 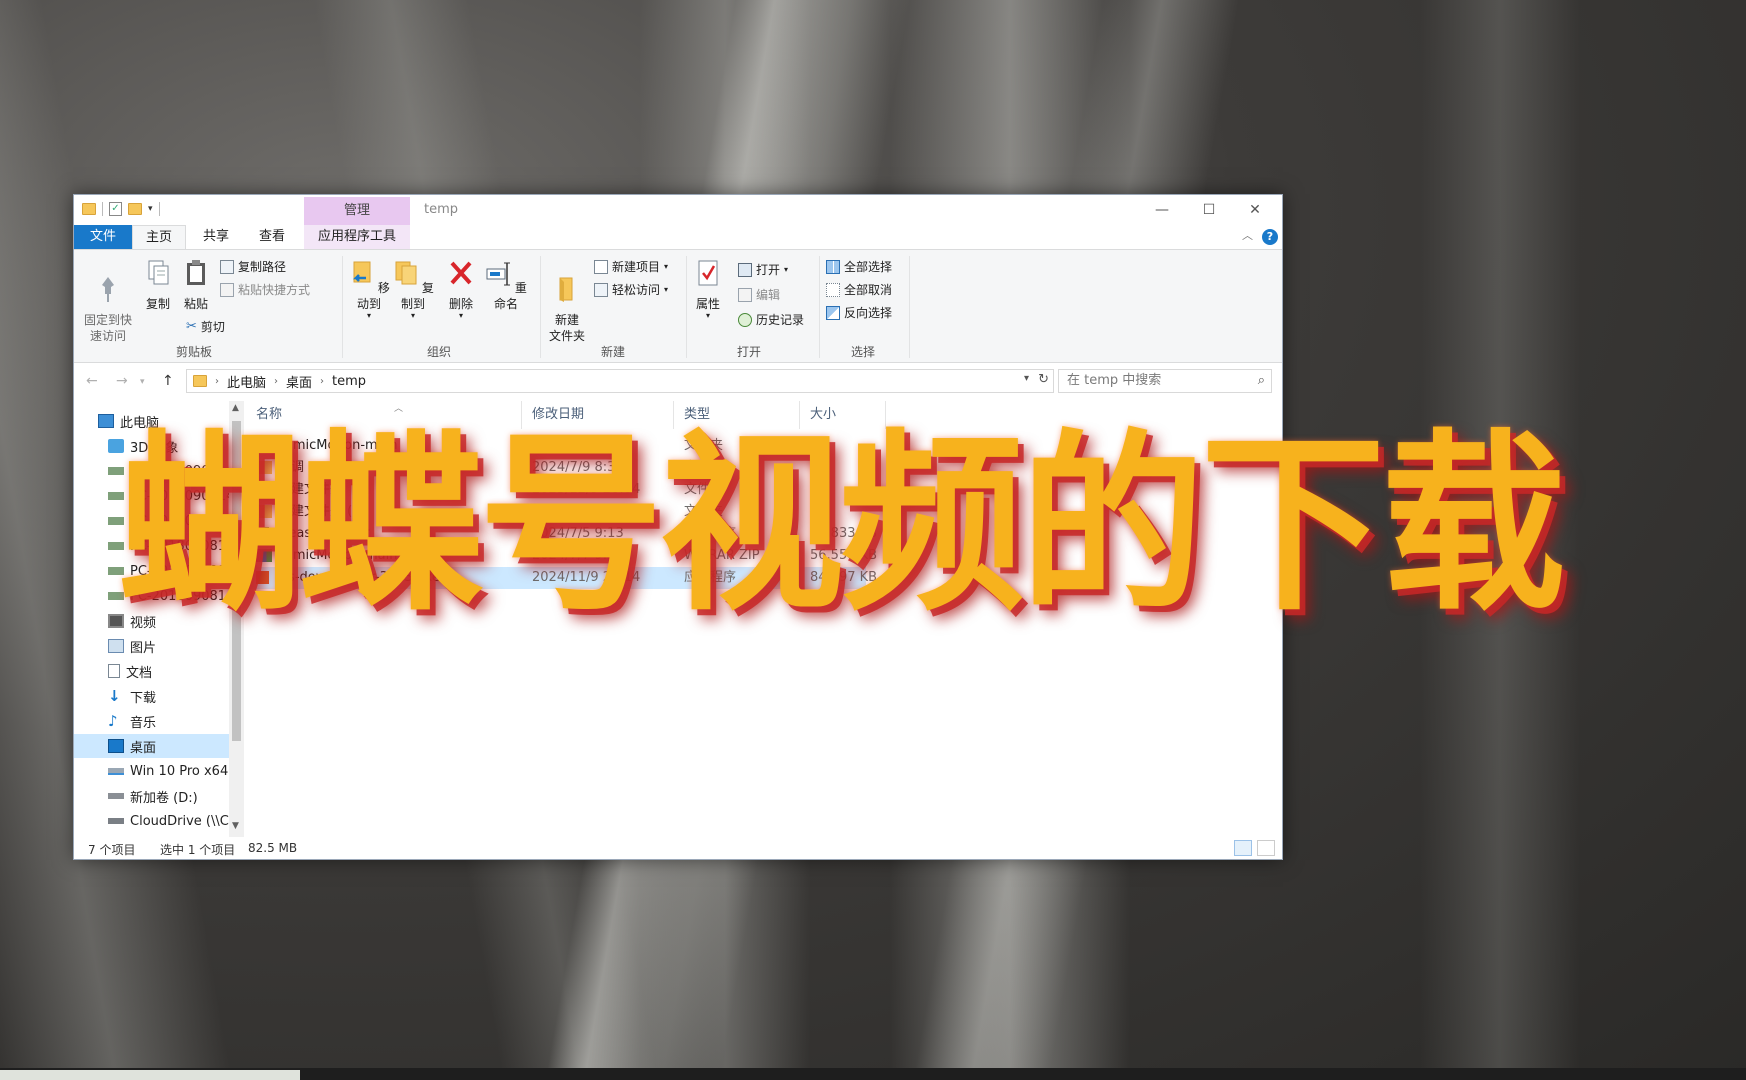 I want to click on copy-to-button: 复制到 ▾, so click(x=413, y=289).